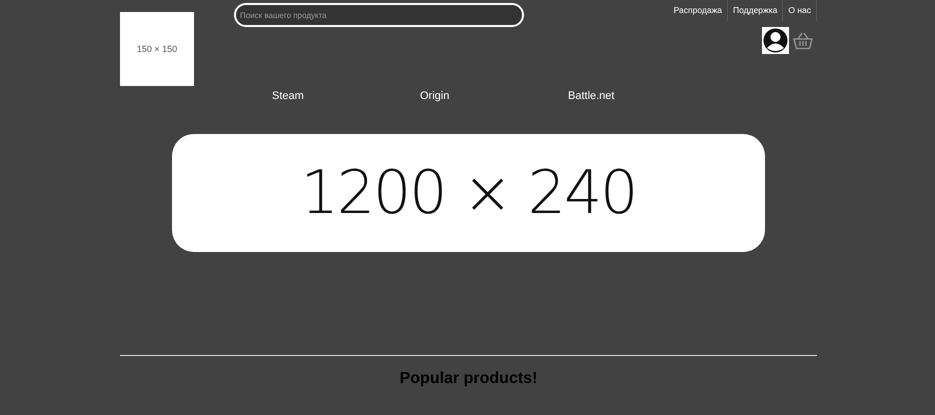 The image size is (935, 415). I want to click on platform-link: Battle.net, so click(642, 96).